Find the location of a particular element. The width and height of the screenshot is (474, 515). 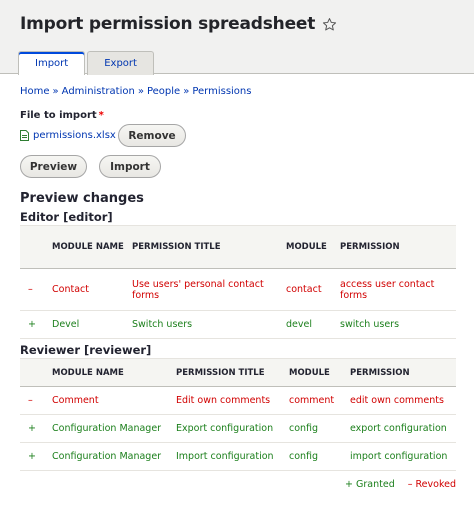

cell-permission: access user contact forms is located at coordinates (396, 289).